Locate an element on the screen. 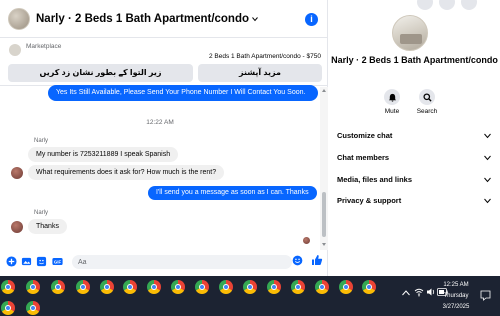  photo-icon is located at coordinates (26, 261).